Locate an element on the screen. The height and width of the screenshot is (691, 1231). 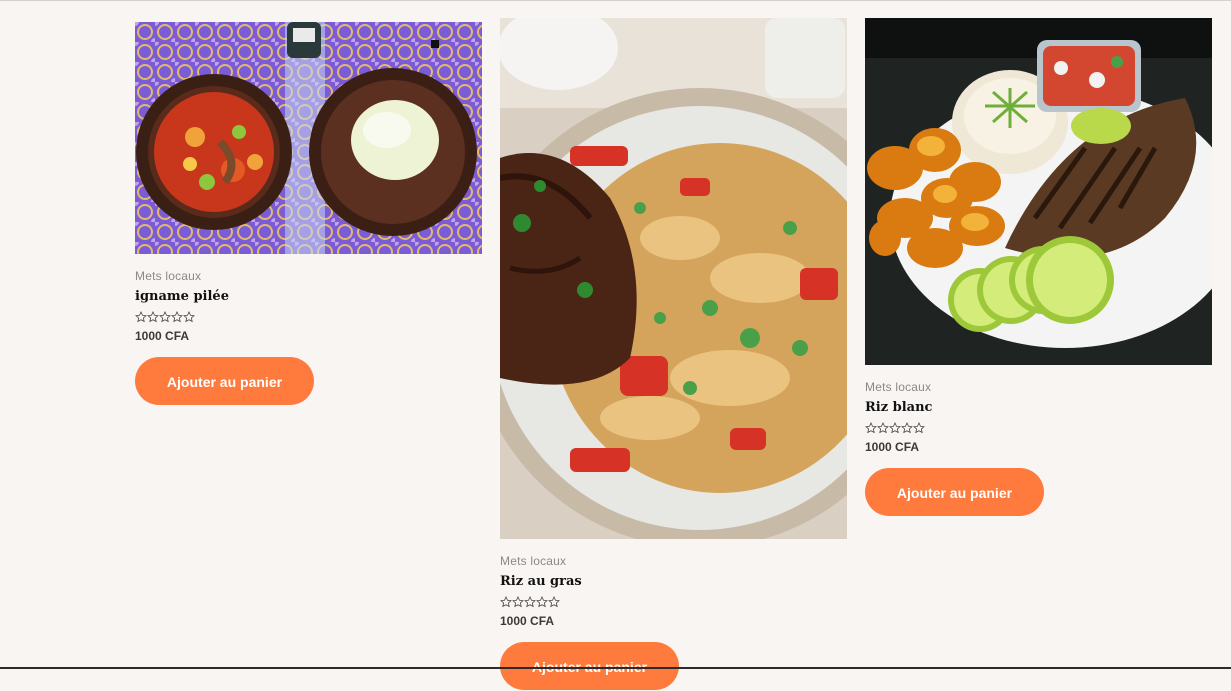
product-title: Riz blanc is located at coordinates (898, 407).